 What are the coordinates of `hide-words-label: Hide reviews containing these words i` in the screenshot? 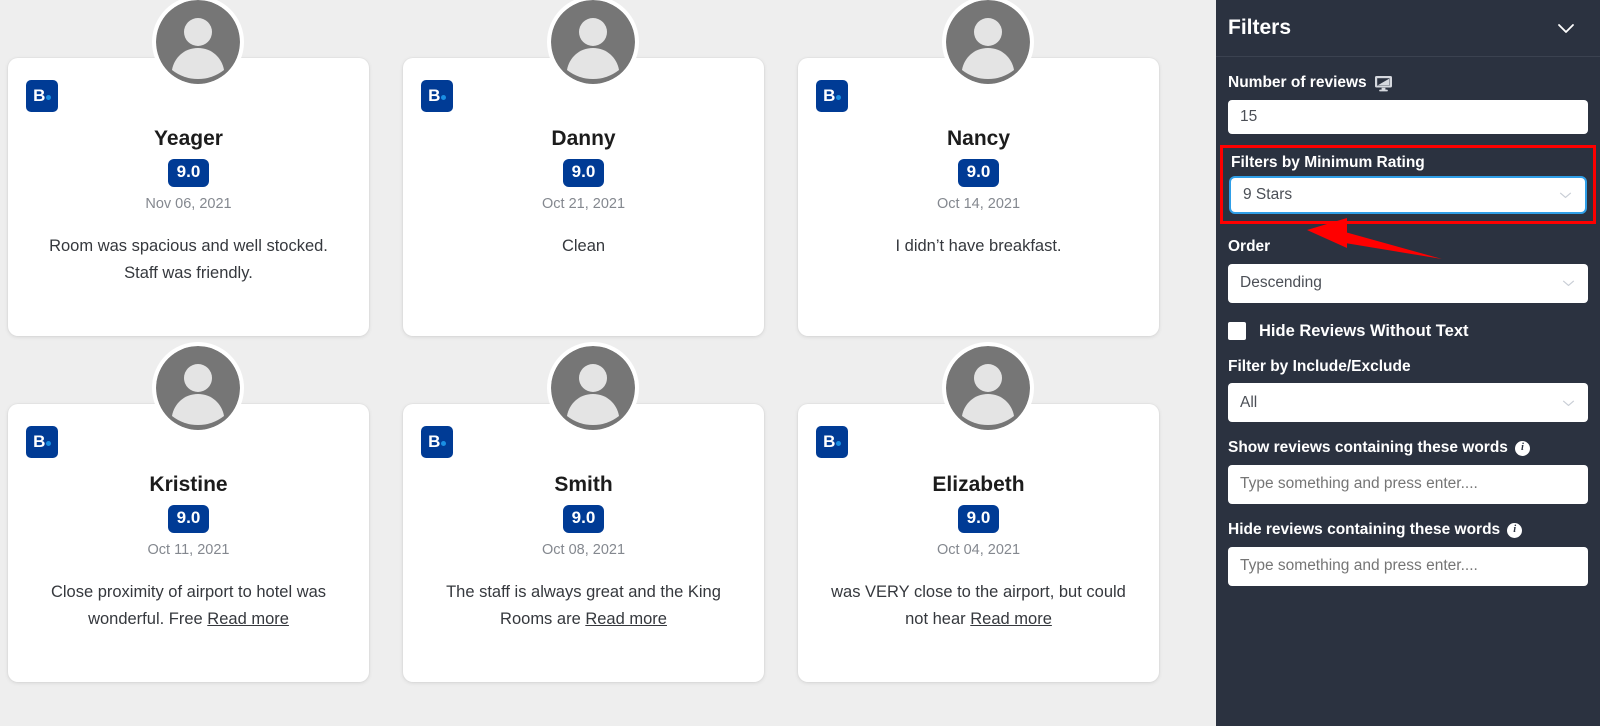 It's located at (1408, 530).